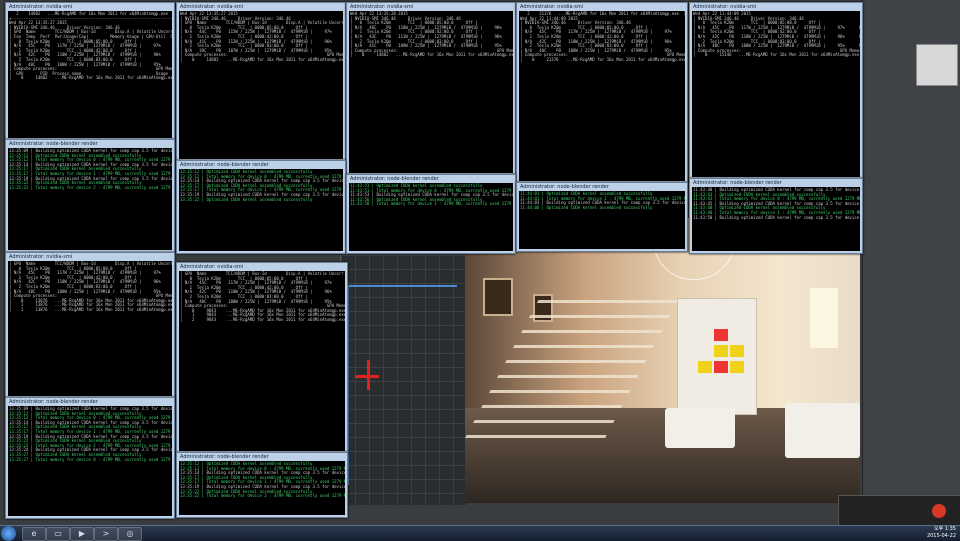  I want to click on painting-frame, so click(498, 297).